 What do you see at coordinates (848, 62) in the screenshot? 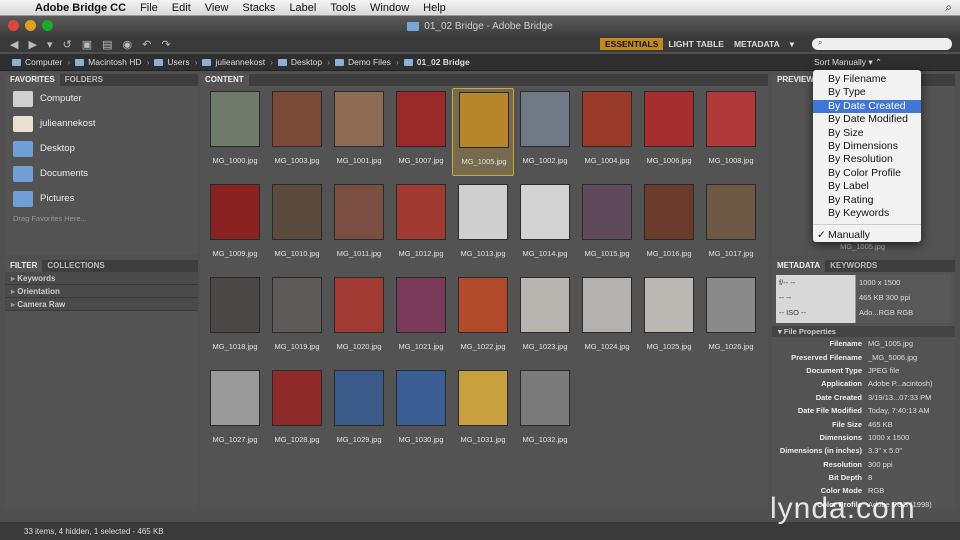
I see `sort-control: Sort Manually ▾ ⌃` at bounding box center [848, 62].